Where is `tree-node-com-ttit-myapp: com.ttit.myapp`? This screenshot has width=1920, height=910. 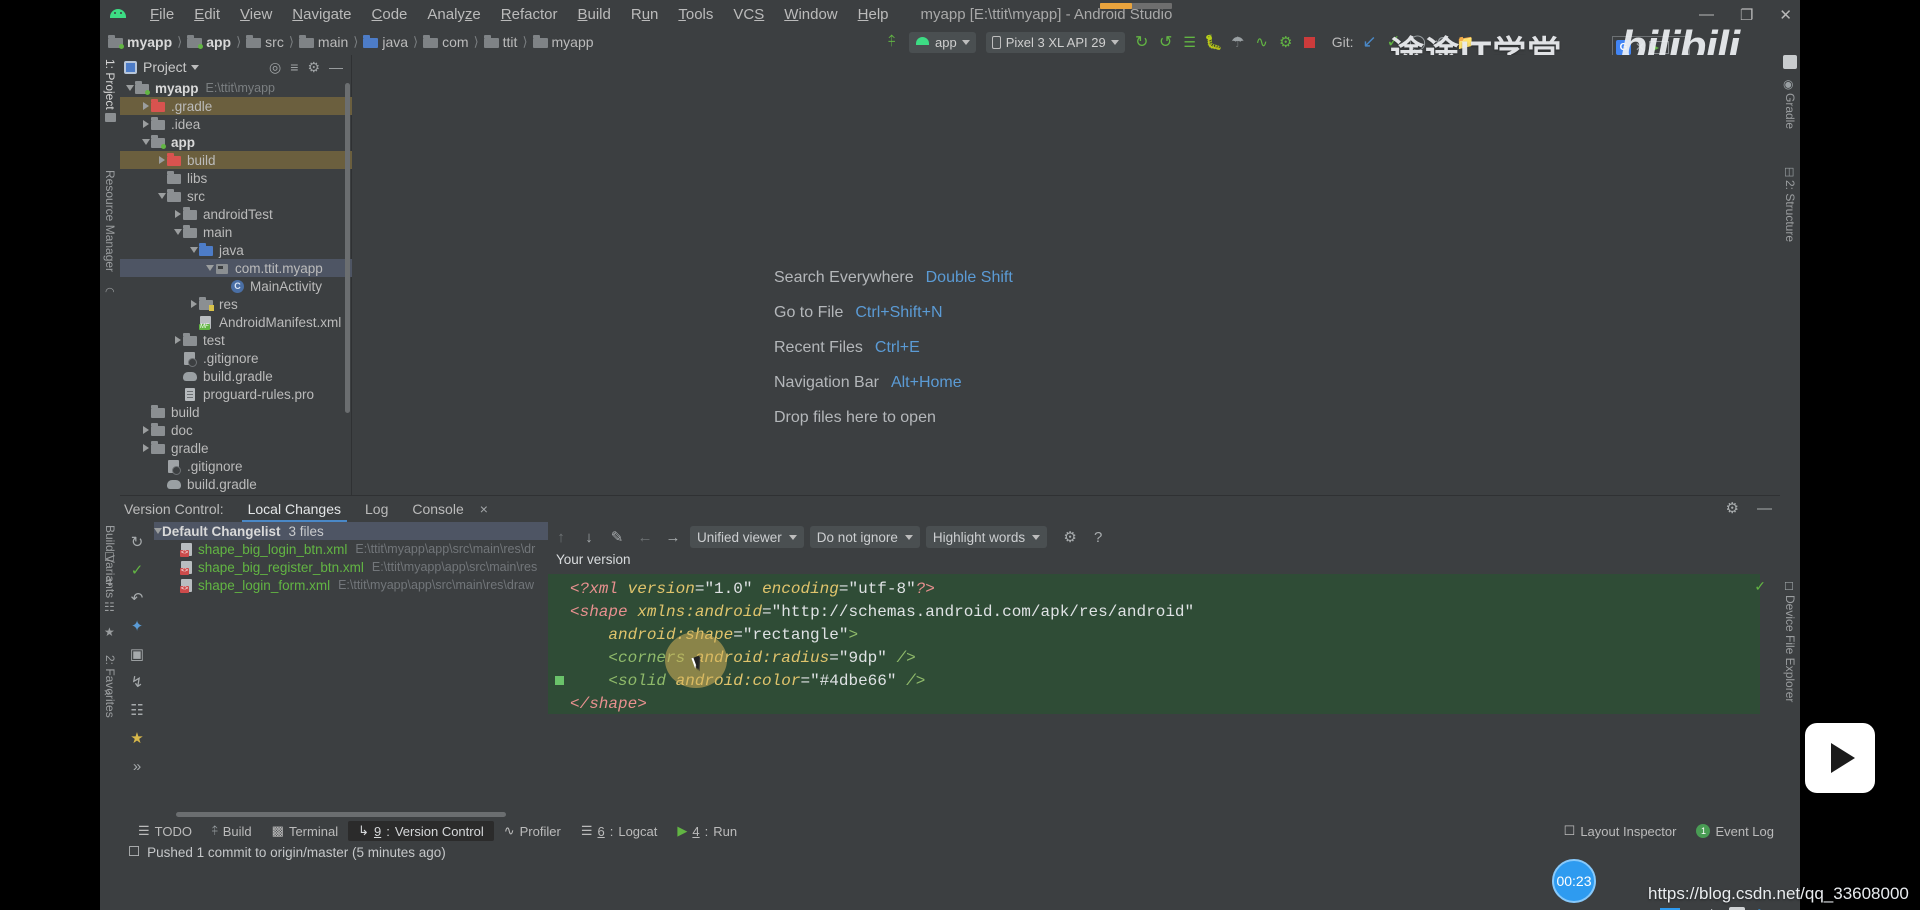
tree-node-com-ttit-myapp: com.ttit.myapp is located at coordinates (236, 268).